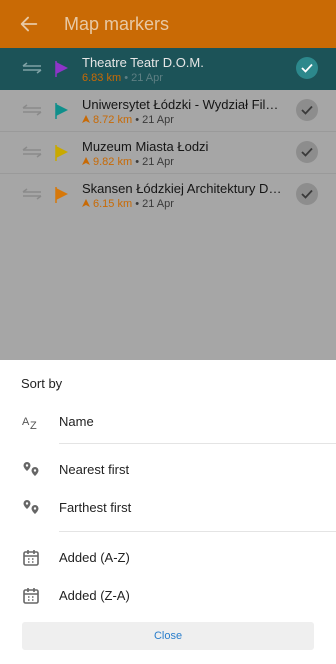  I want to click on marker-row: Theatre Teatr D.O.M. 6.83 km • 21 Apr, so click(168, 69).